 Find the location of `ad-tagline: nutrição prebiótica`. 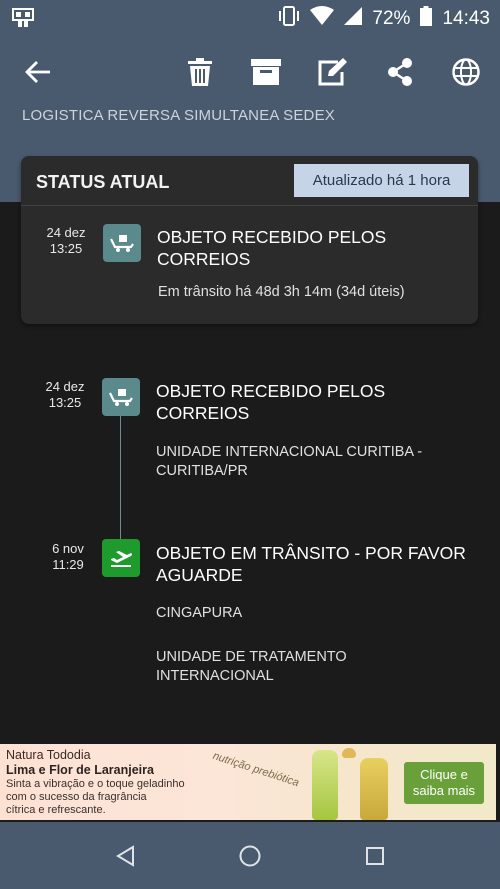

ad-tagline: nutrição prebiótica is located at coordinates (256, 770).